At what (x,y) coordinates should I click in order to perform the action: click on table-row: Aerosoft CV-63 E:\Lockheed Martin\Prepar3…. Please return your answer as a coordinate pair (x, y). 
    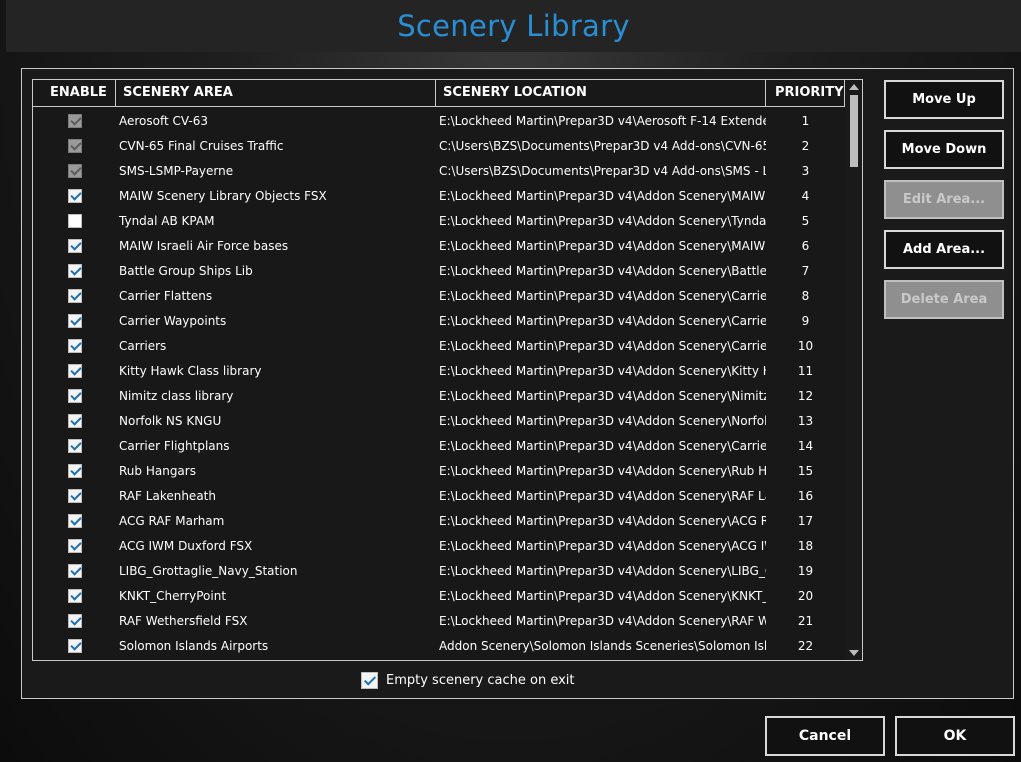
    Looking at the image, I should click on (439, 120).